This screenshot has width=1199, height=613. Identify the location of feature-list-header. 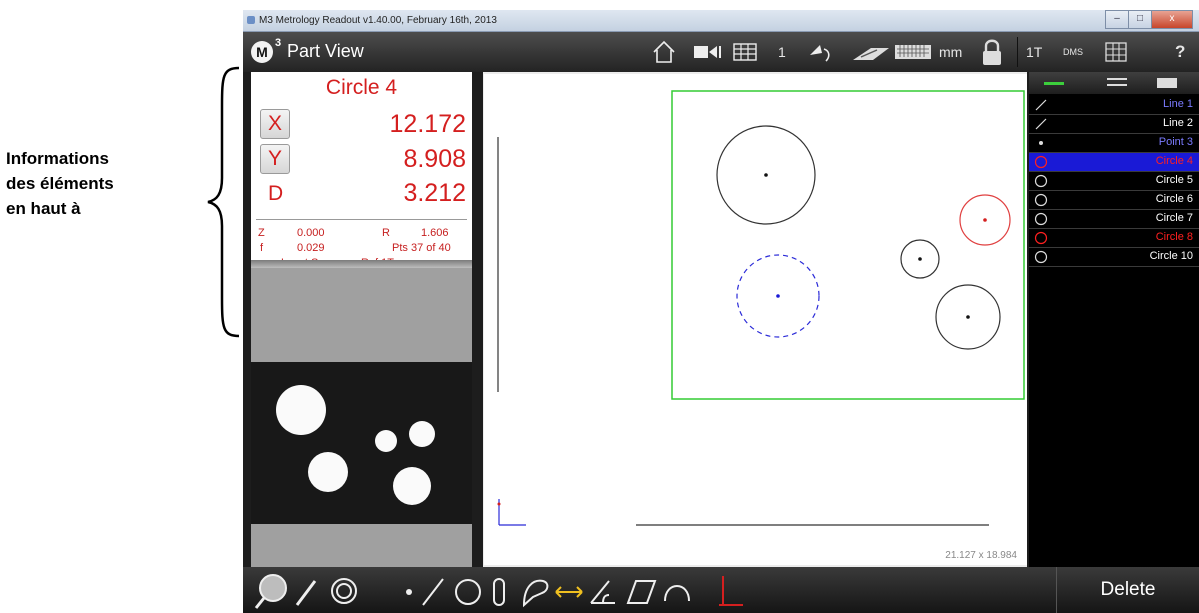
(1114, 83).